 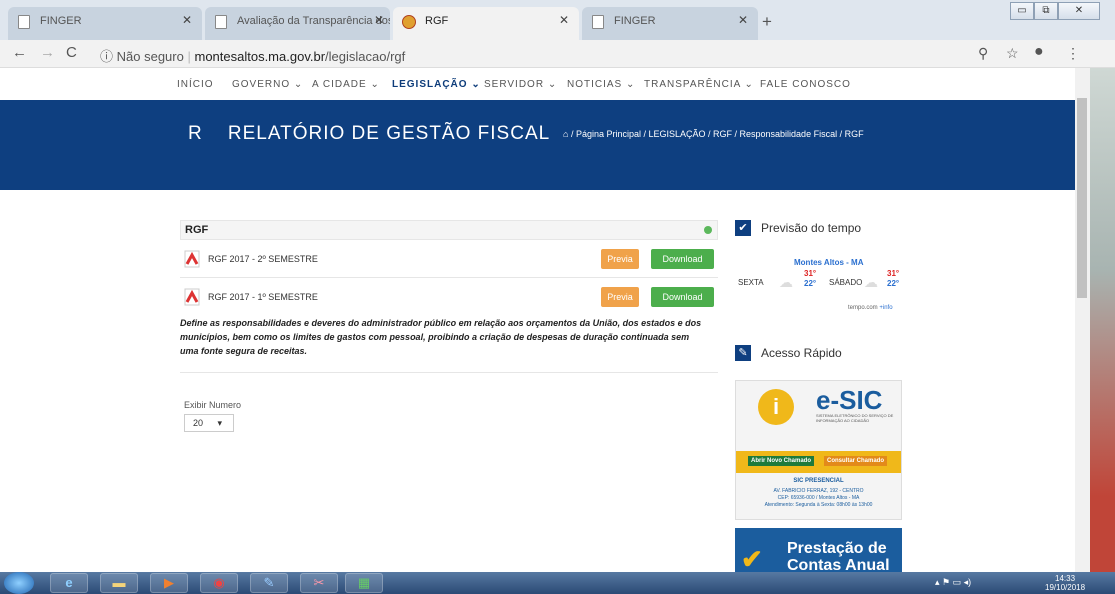 I want to click on url-domain: montesaltos.ma.gov.br, so click(x=260, y=56).